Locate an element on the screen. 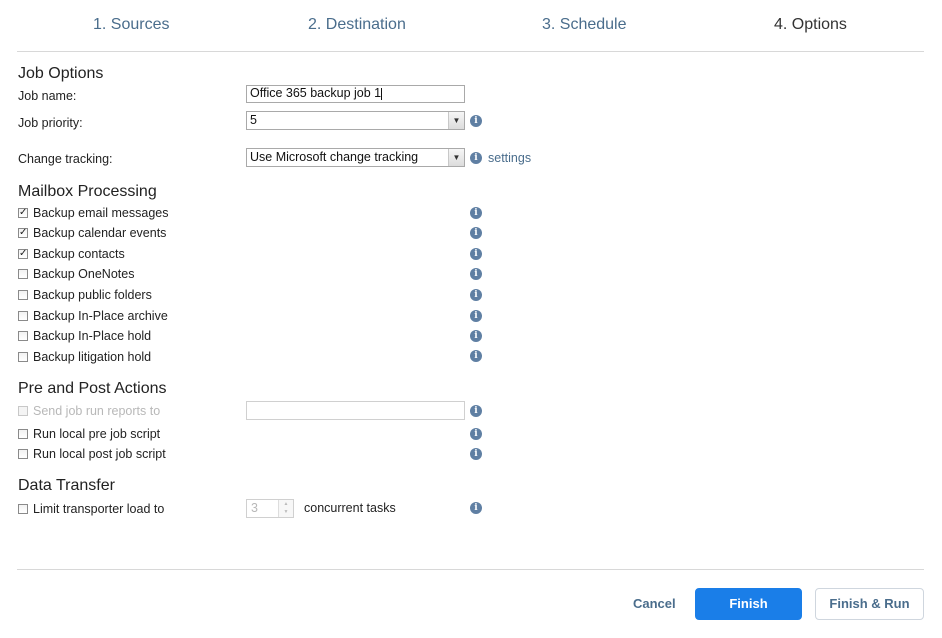 The height and width of the screenshot is (638, 942). steps-divider is located at coordinates (470, 51).